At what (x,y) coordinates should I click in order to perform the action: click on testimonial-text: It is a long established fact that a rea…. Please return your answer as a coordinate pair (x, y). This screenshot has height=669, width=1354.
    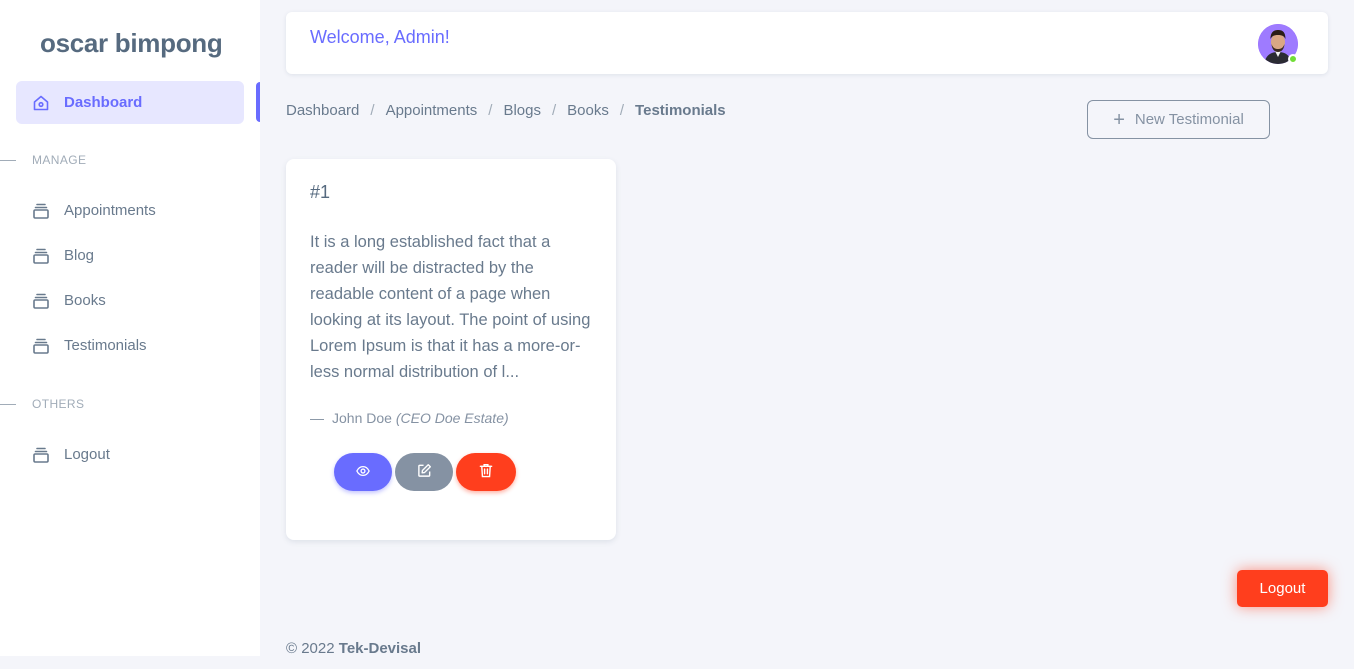
    Looking at the image, I should click on (450, 307).